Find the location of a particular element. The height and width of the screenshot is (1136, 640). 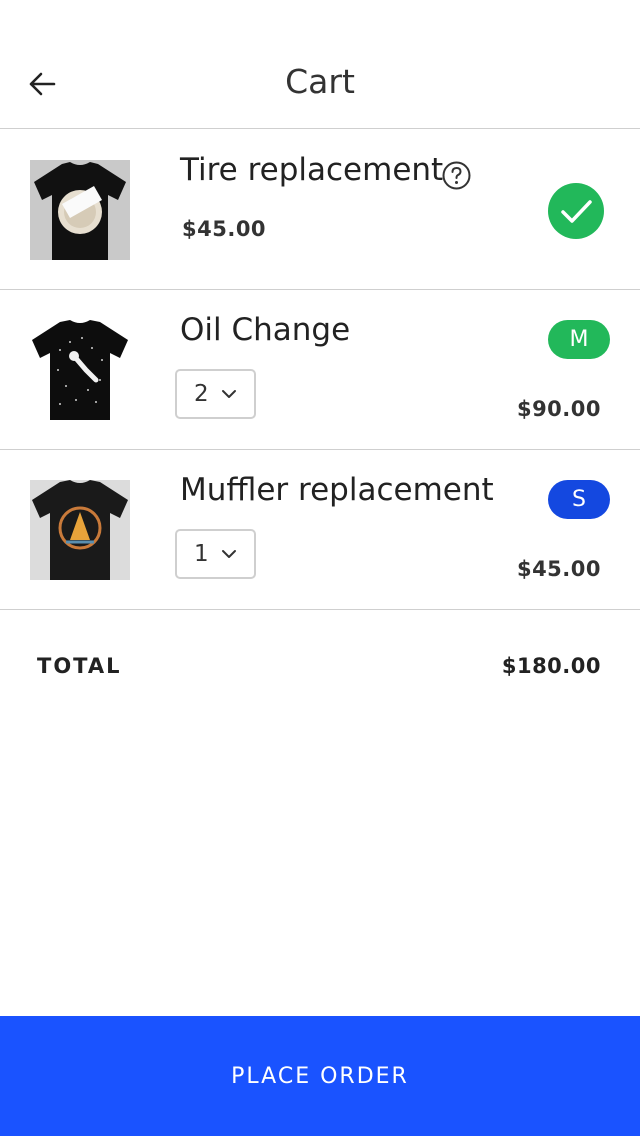

question-circle-icon is located at coordinates (456, 175).